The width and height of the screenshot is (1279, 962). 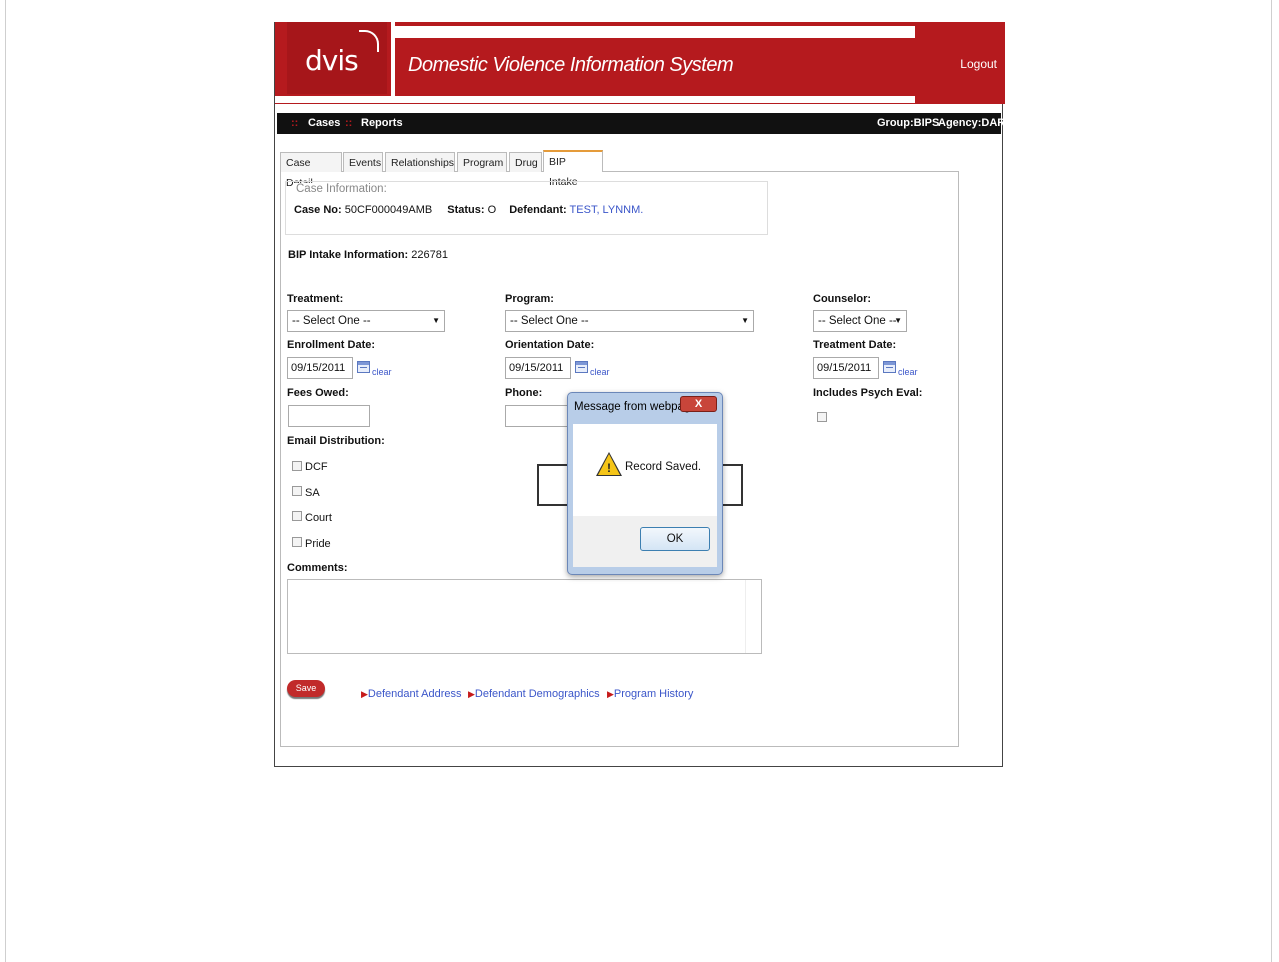 I want to click on phone-label: Phone:, so click(x=524, y=393).